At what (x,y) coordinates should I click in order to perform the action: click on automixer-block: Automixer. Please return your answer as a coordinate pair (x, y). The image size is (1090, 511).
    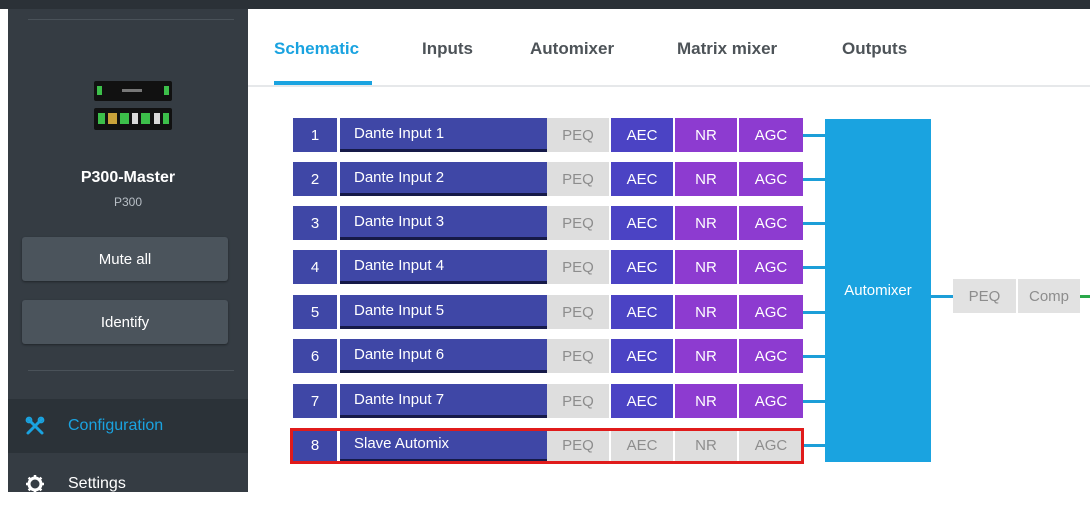
    Looking at the image, I should click on (878, 290).